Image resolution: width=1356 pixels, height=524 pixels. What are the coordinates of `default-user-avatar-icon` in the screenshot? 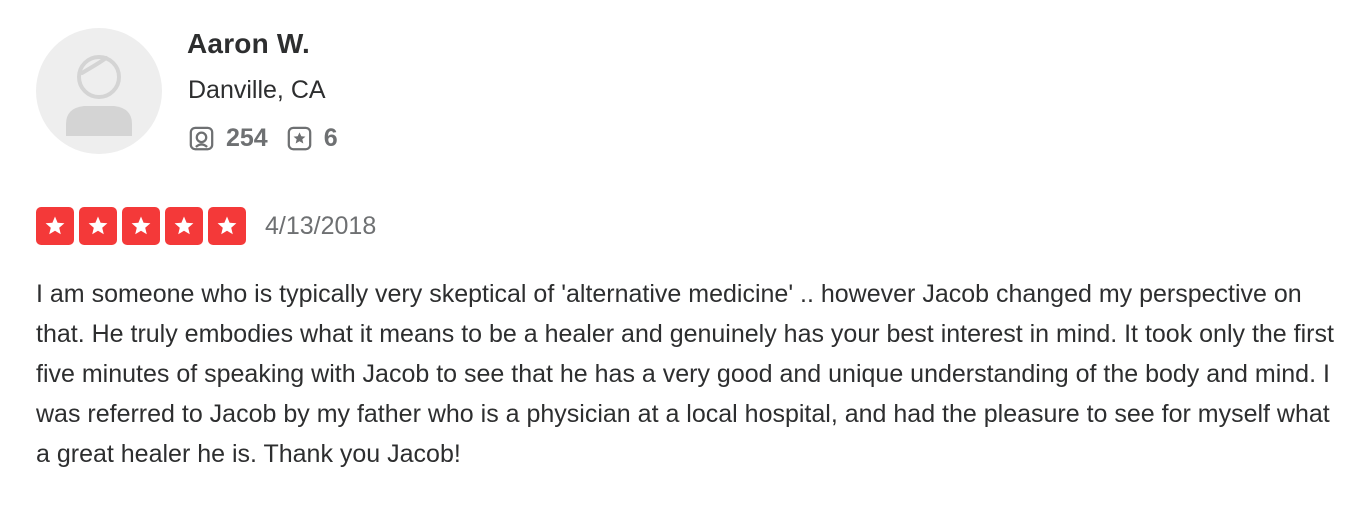 It's located at (99, 95).